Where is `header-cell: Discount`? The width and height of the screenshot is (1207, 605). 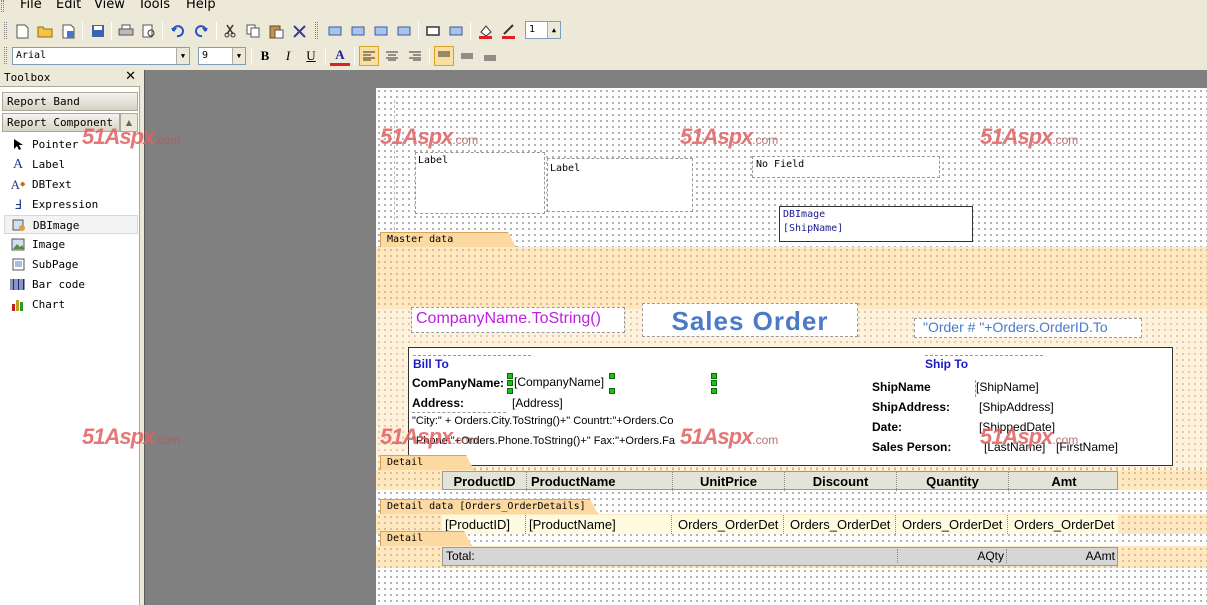 header-cell: Discount is located at coordinates (841, 481).